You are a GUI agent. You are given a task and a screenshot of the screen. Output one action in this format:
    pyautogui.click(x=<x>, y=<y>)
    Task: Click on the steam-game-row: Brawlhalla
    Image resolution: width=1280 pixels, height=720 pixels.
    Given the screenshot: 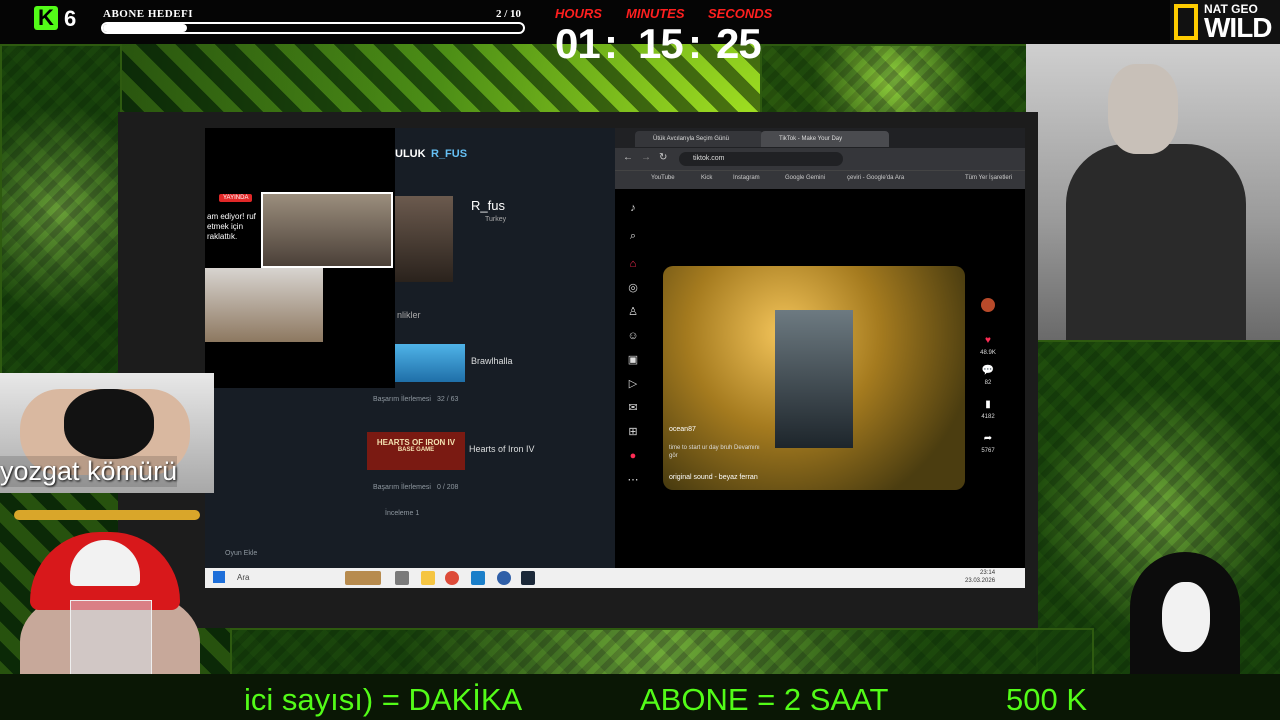 What is the action you would take?
    pyautogui.click(x=490, y=365)
    